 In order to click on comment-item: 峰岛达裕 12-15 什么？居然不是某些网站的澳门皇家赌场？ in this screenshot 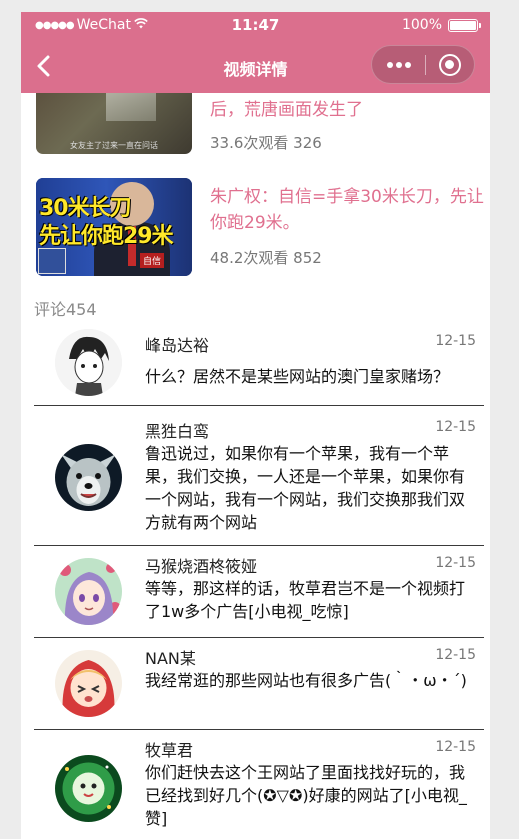, I will do `click(259, 363)`.